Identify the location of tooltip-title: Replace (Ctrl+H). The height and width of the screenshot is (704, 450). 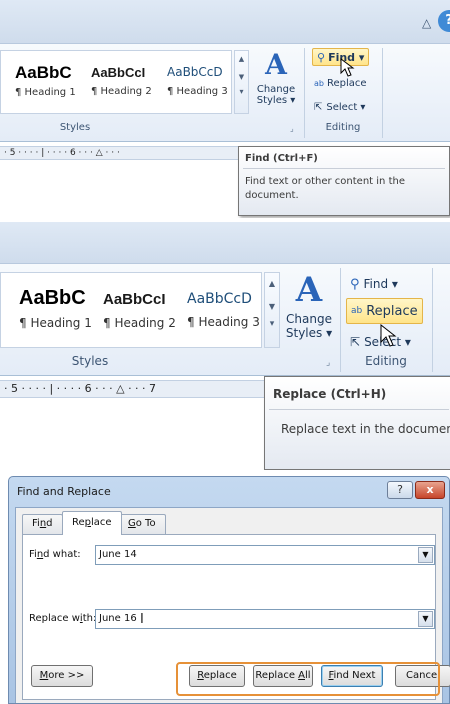
(330, 394).